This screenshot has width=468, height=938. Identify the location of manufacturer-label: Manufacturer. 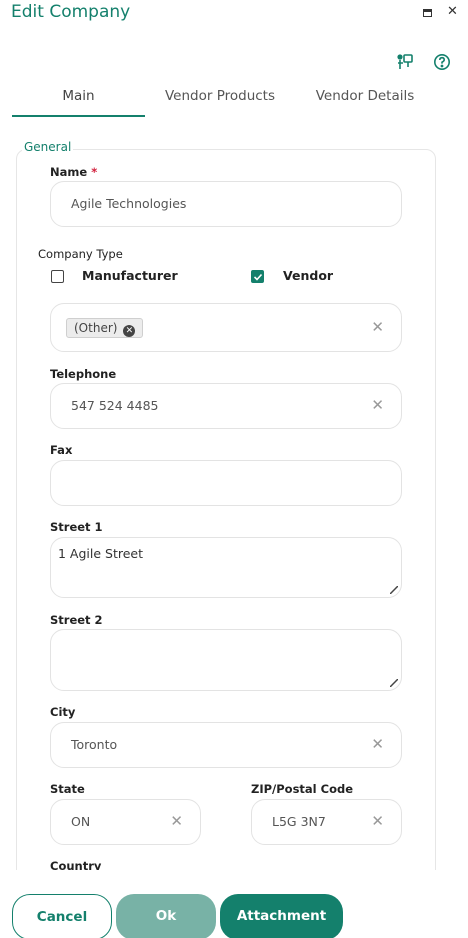
(130, 275).